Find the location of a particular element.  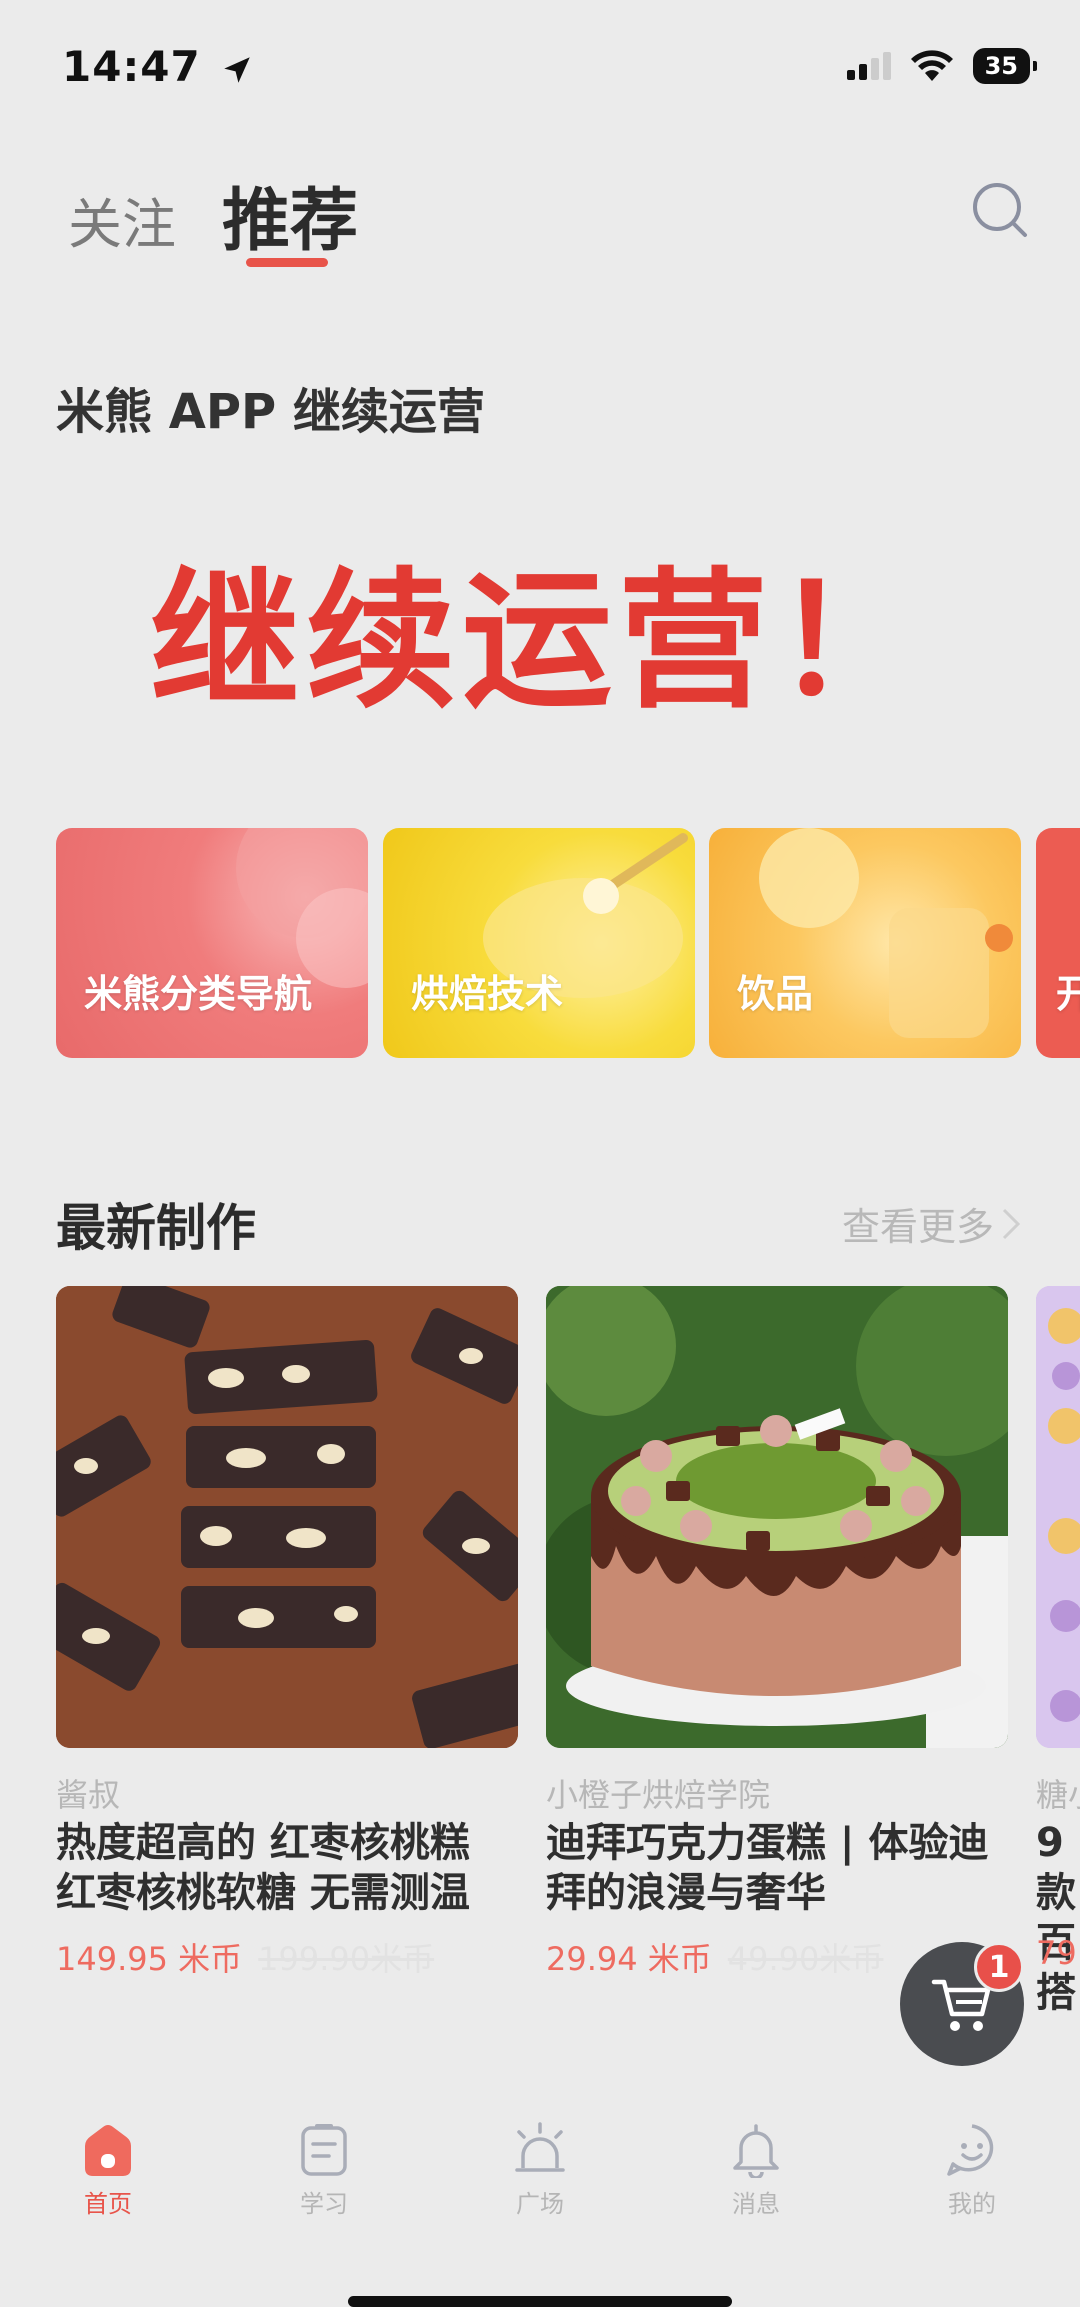

dubai-chocolate-cake-image is located at coordinates (777, 1517).